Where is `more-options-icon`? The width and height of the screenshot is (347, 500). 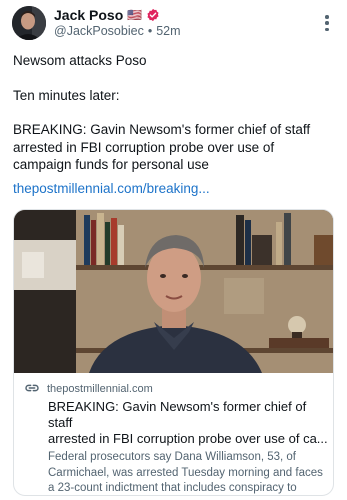 more-options-icon is located at coordinates (327, 23).